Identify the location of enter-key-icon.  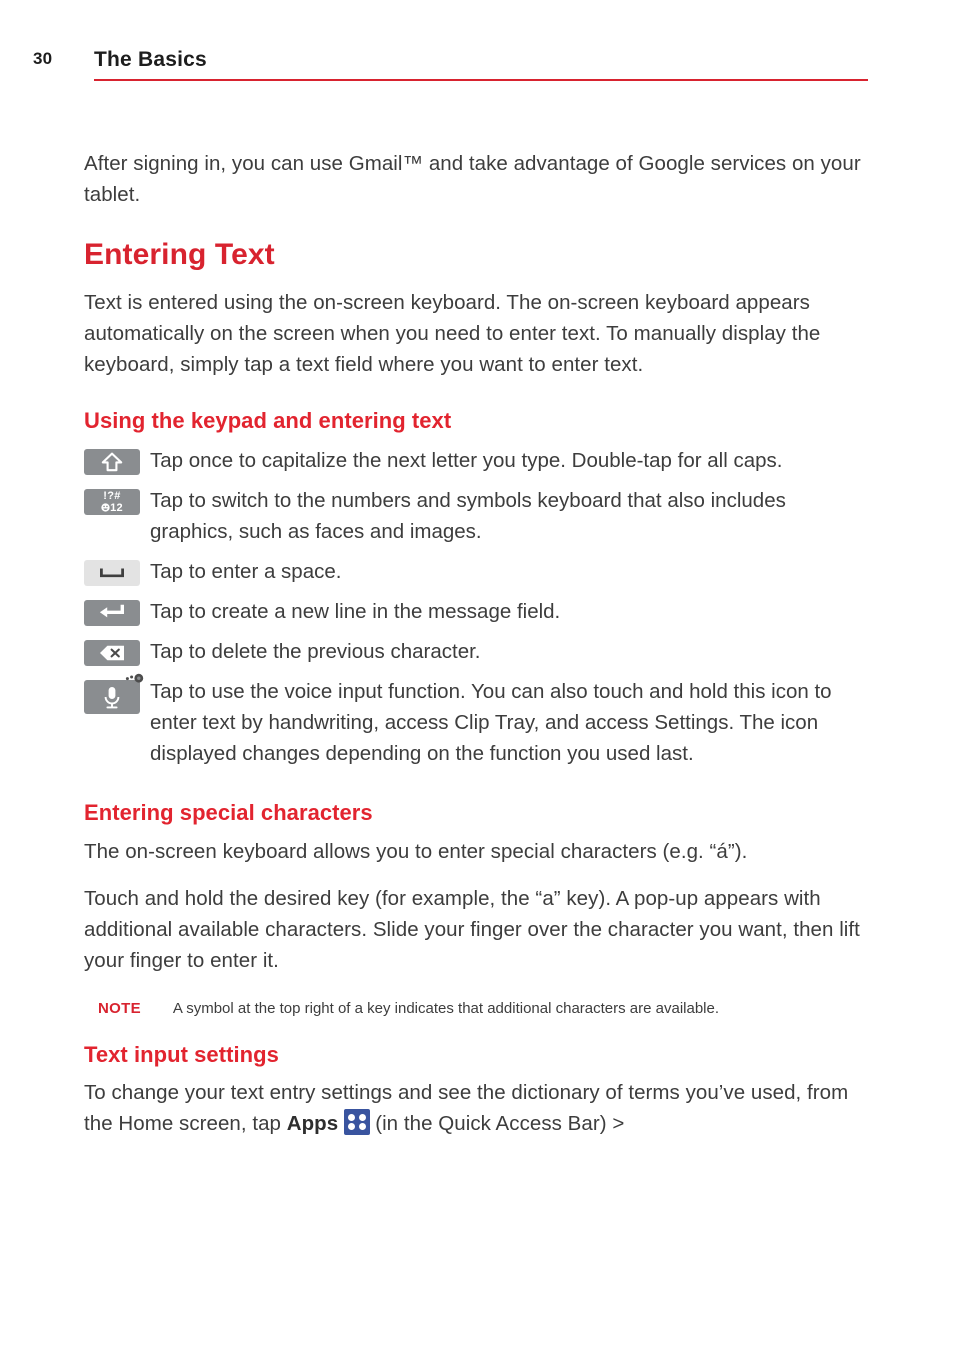
(112, 613).